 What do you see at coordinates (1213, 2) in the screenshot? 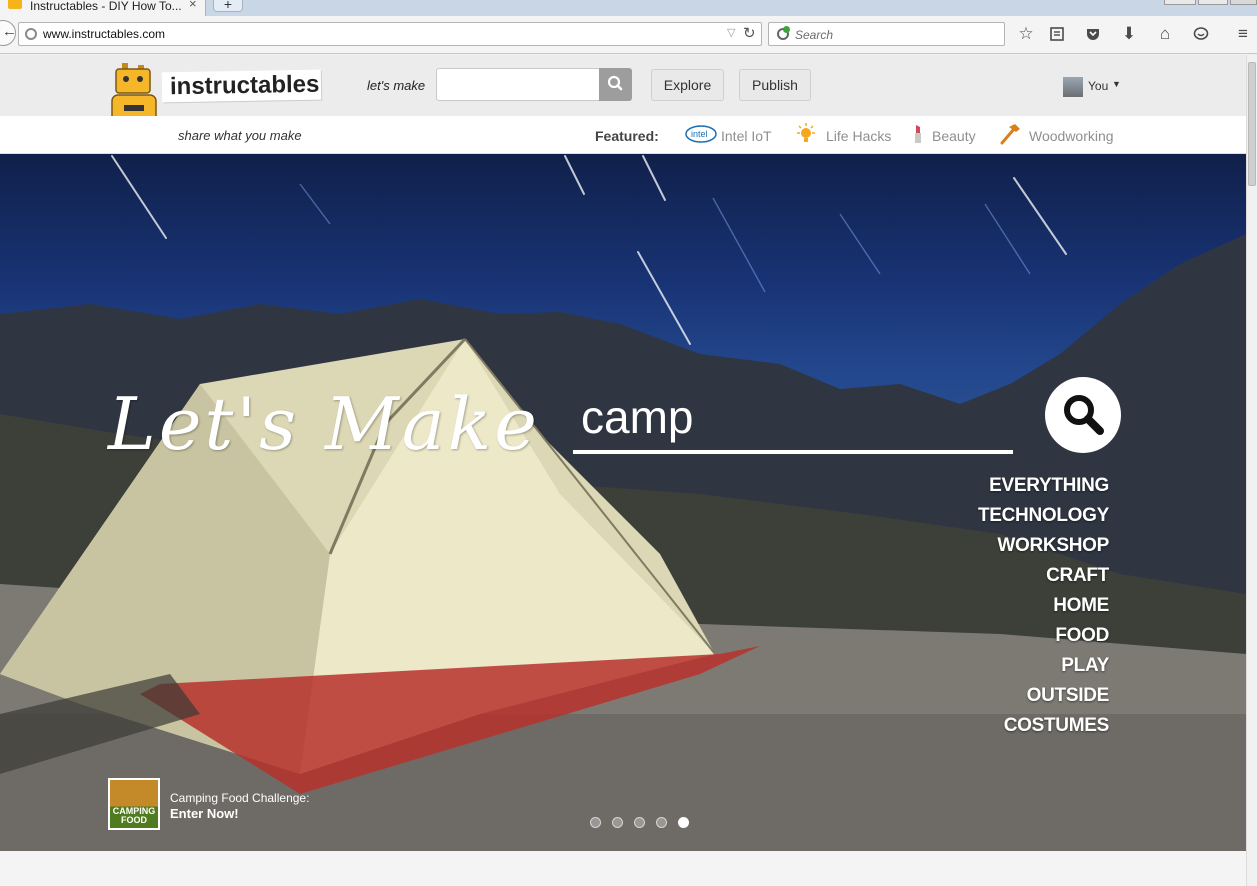
I see `maximize-window-button` at bounding box center [1213, 2].